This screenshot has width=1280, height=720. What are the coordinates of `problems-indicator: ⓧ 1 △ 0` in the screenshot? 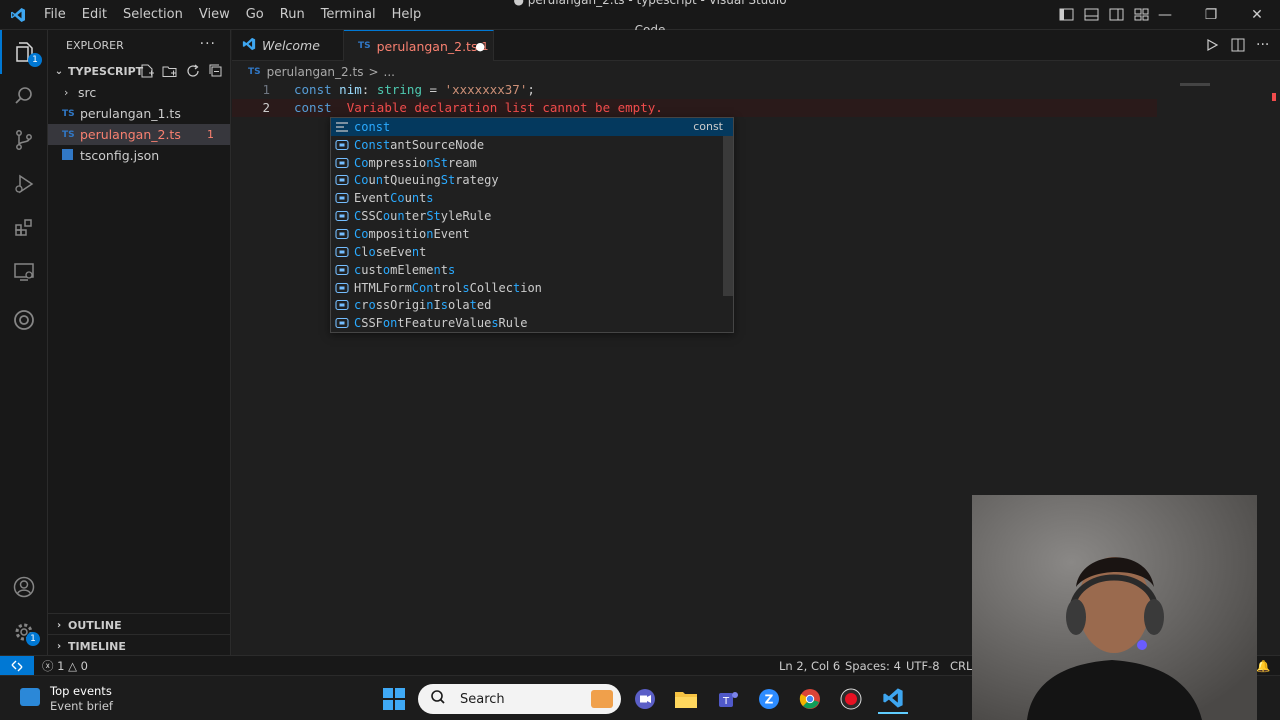 It's located at (65, 666).